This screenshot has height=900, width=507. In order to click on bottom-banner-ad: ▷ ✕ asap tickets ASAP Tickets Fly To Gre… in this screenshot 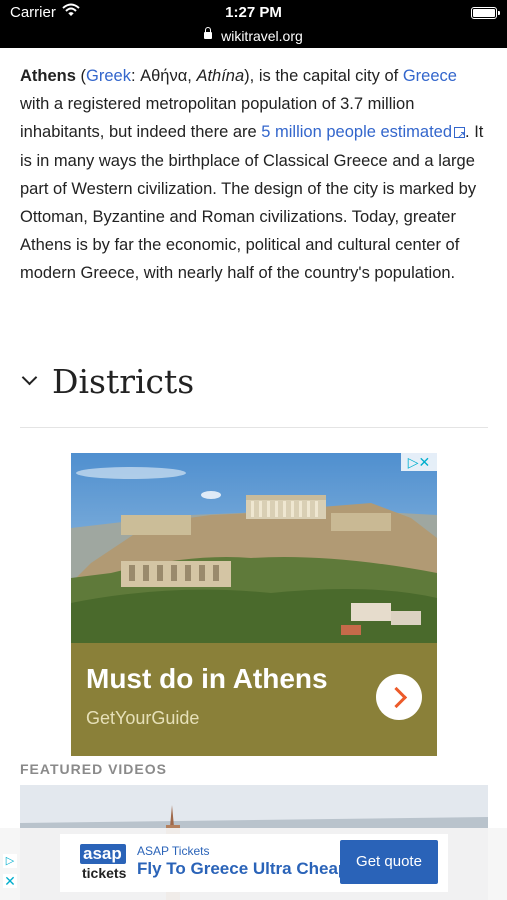, I will do `click(253, 864)`.